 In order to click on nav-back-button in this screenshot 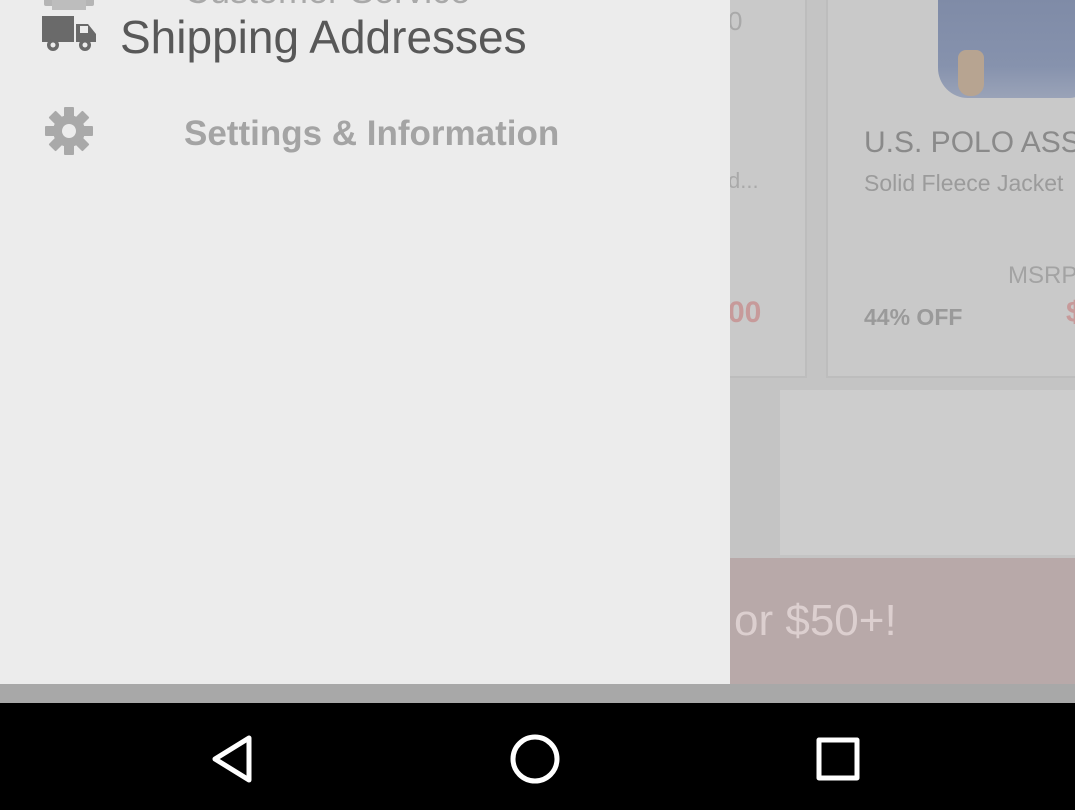, I will do `click(232, 759)`.